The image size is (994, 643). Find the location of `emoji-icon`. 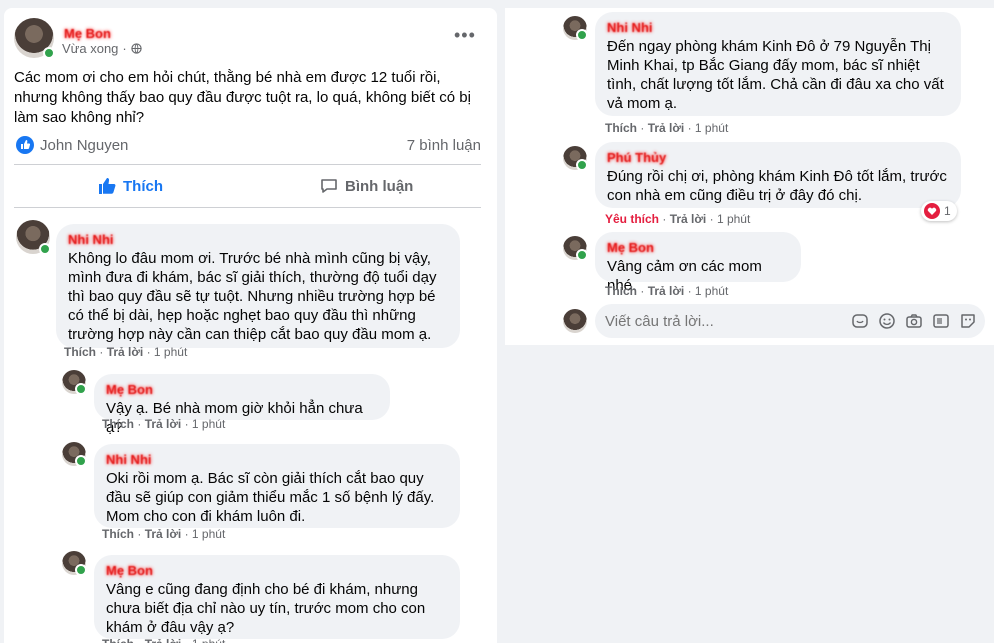

emoji-icon is located at coordinates (887, 321).